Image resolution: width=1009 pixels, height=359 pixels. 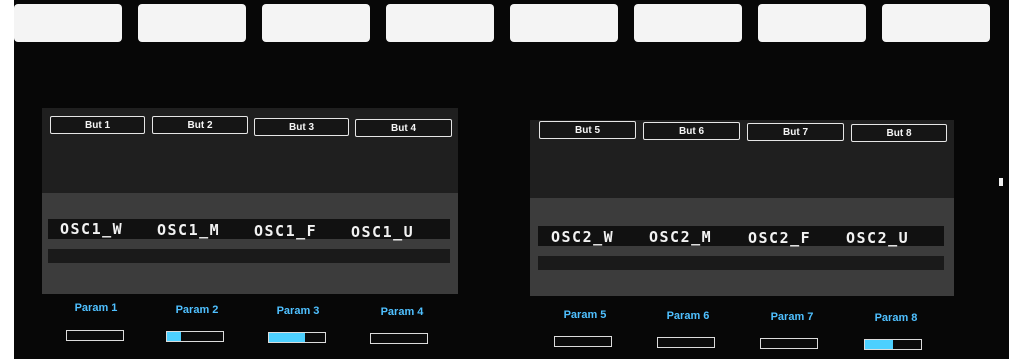 What do you see at coordinates (1001, 182) in the screenshot?
I see `indicator-dot` at bounding box center [1001, 182].